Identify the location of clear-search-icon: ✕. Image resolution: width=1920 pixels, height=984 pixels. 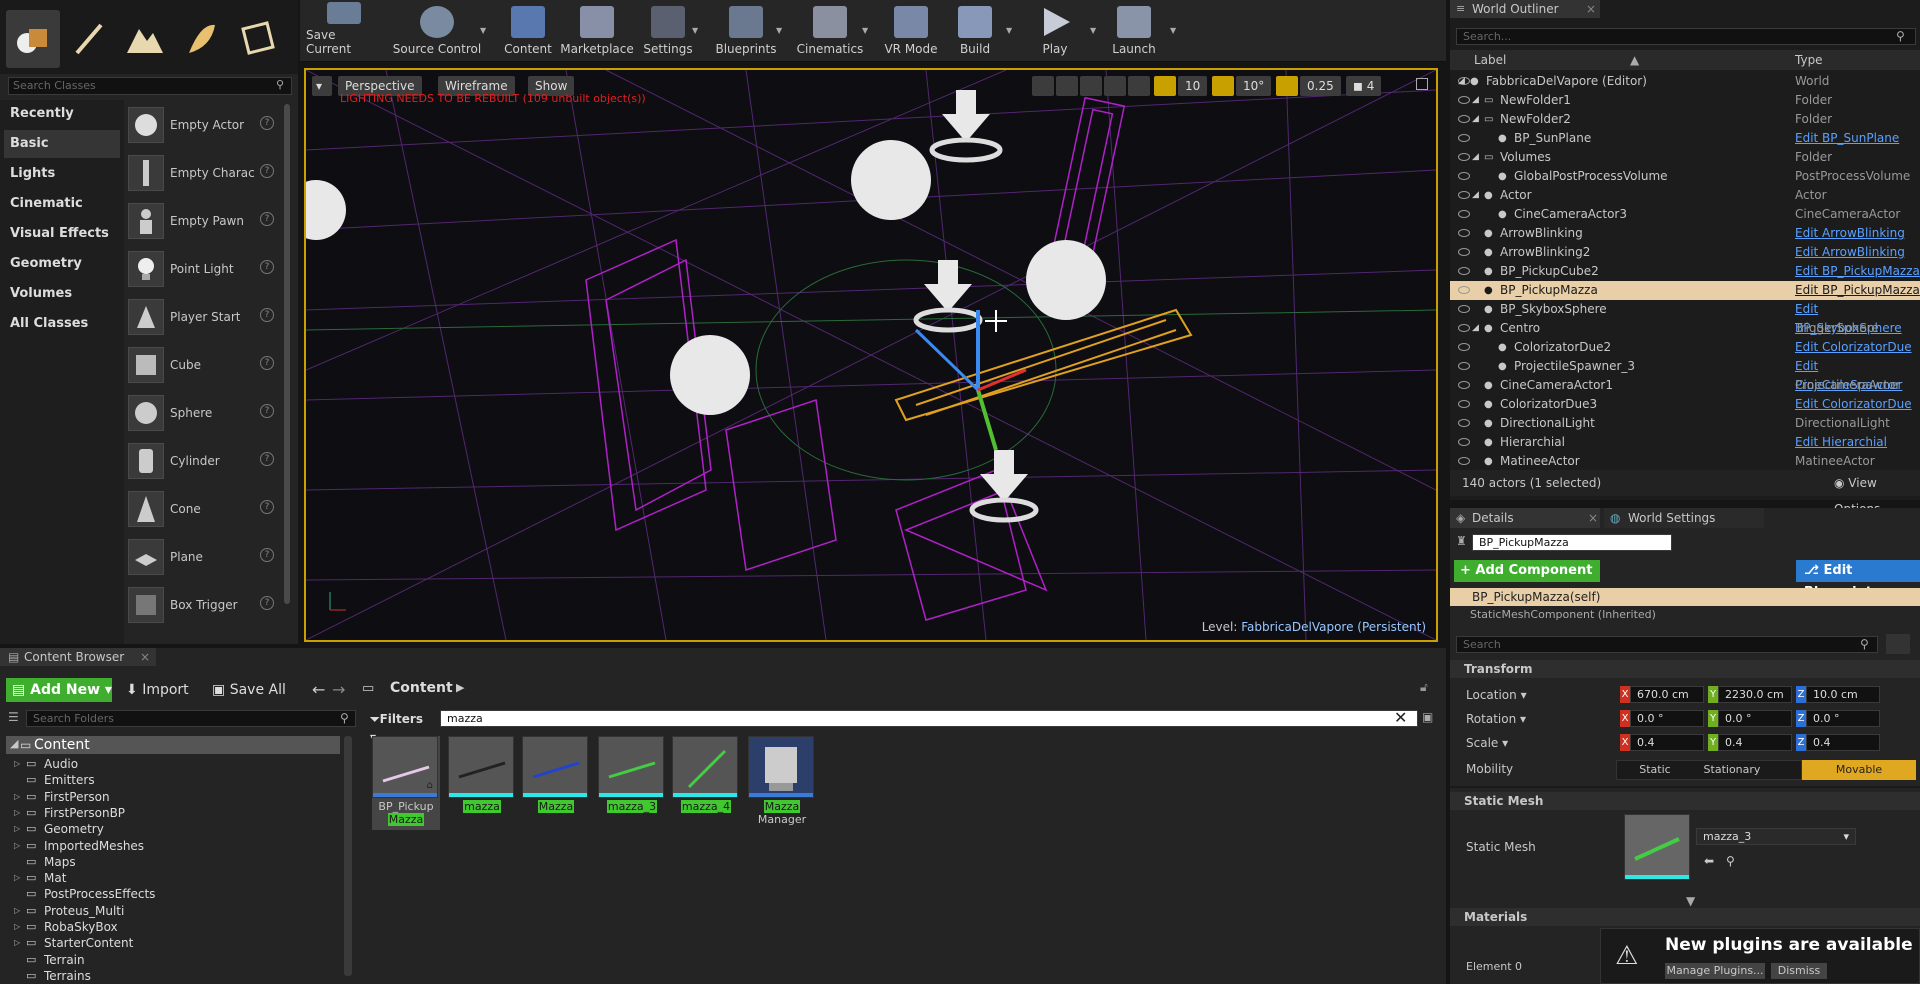
(1400, 717).